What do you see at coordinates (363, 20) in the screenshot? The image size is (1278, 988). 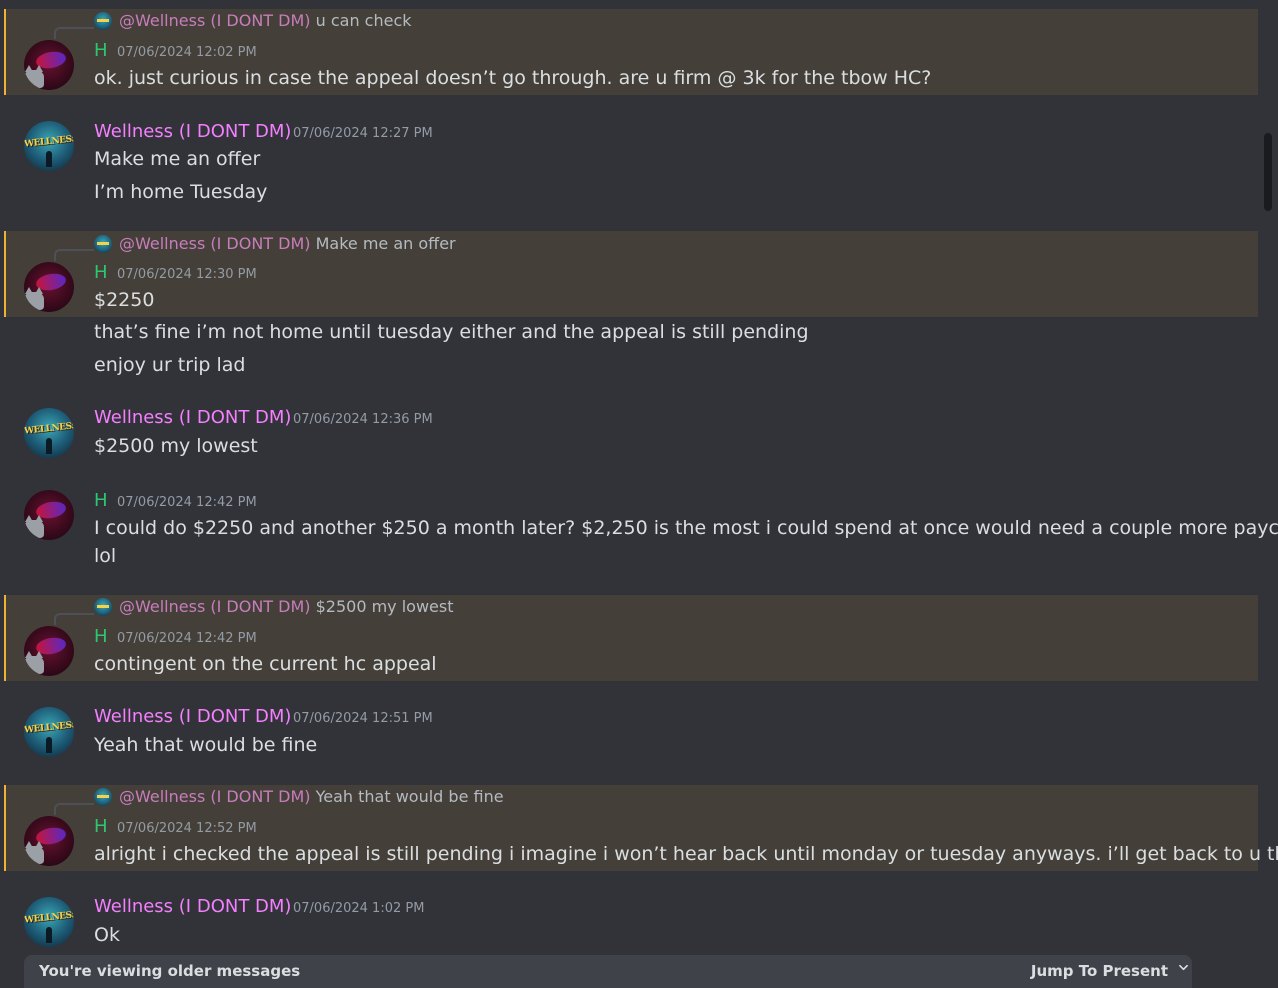 I see `reply-text: u can check` at bounding box center [363, 20].